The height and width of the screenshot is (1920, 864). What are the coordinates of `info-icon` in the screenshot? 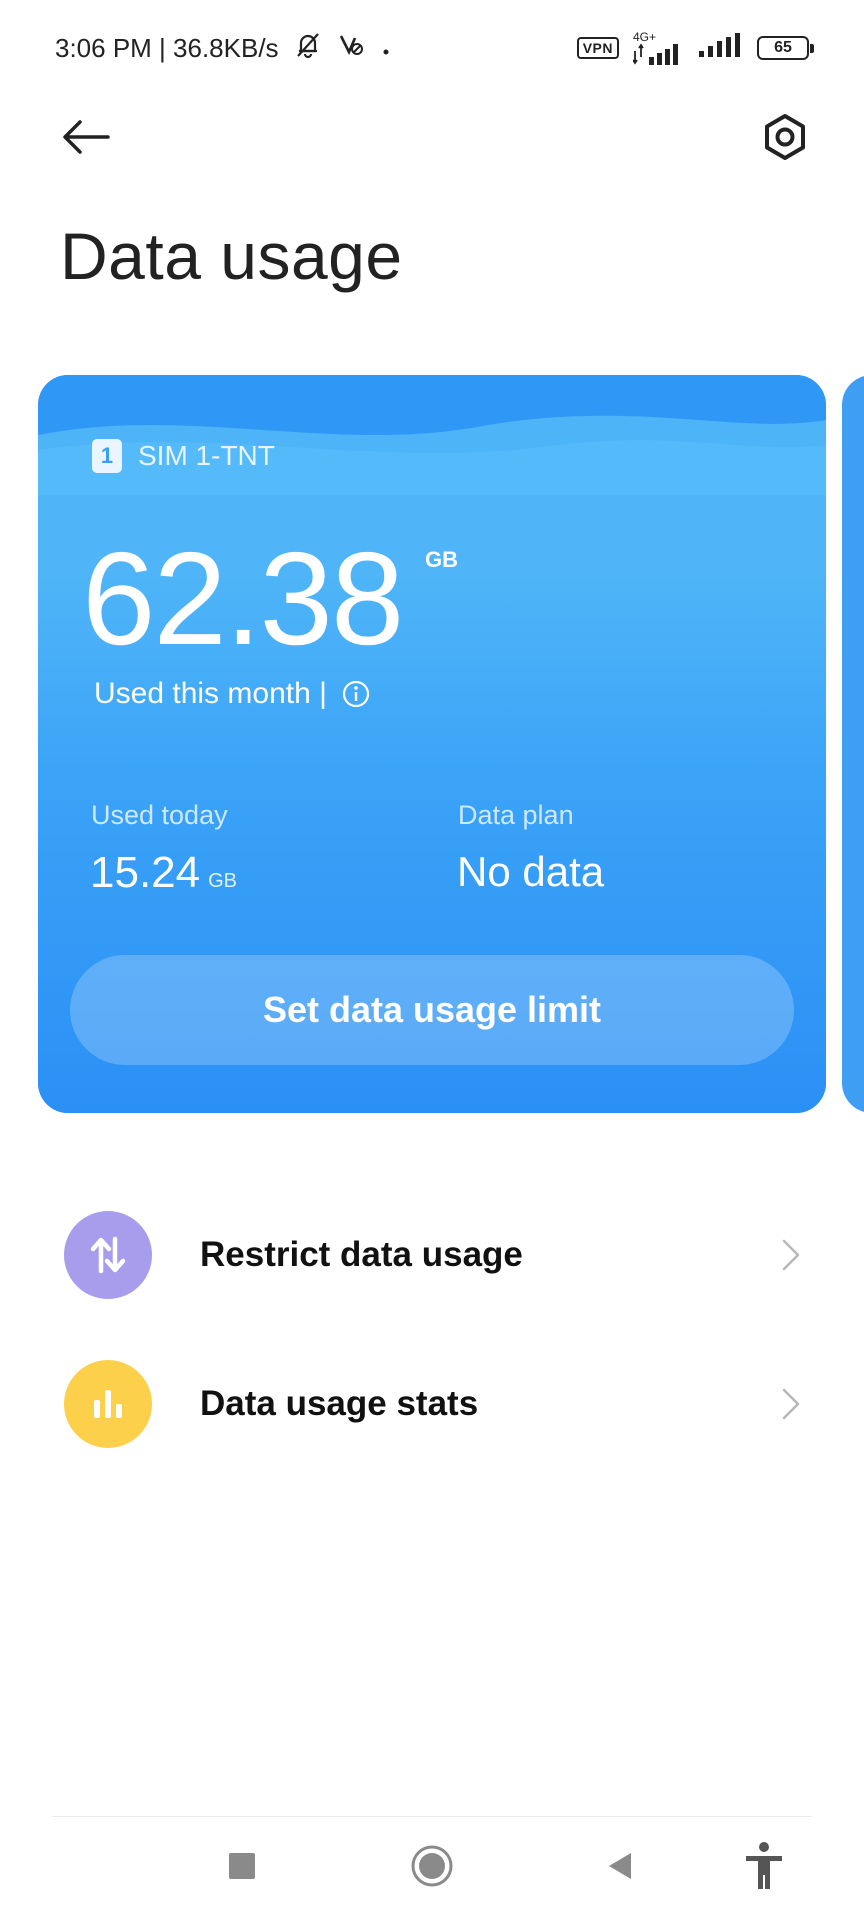 It's located at (356, 694).